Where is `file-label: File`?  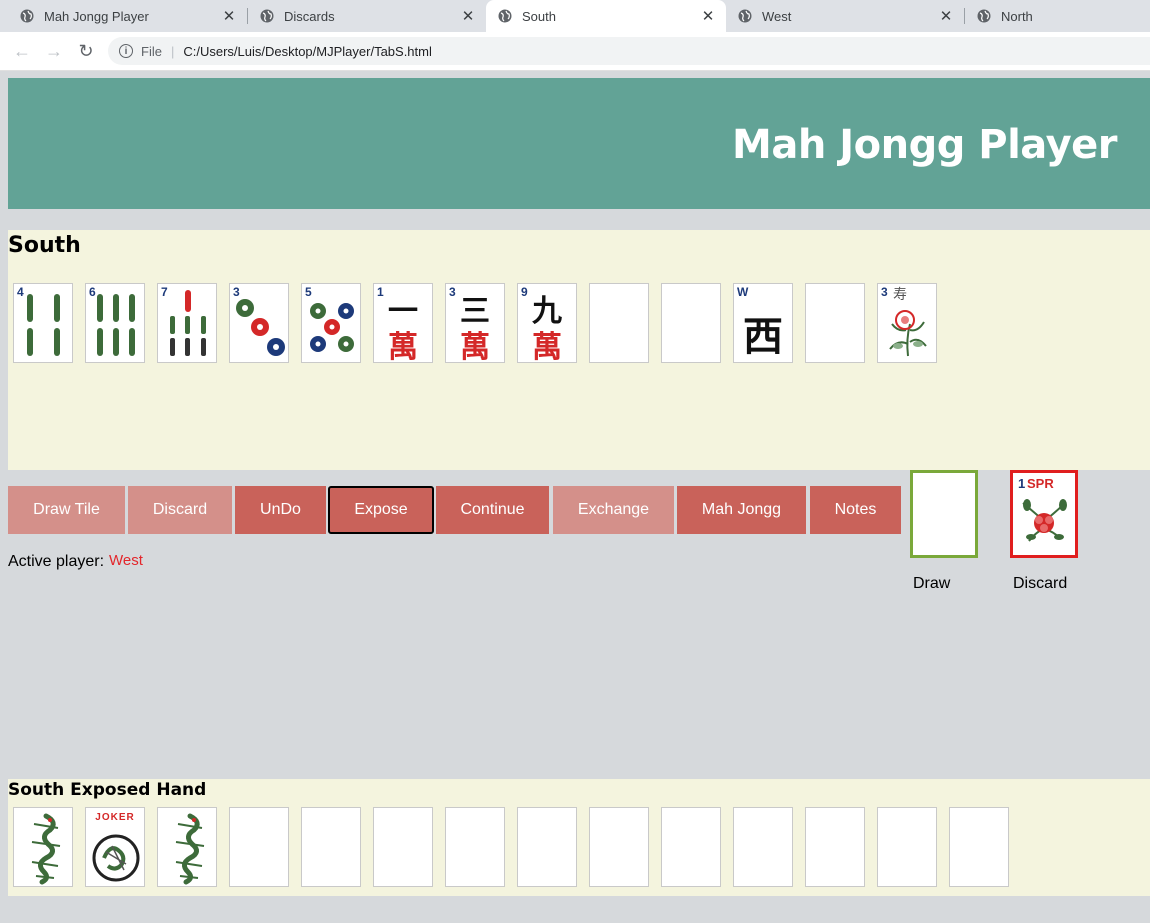 file-label: File is located at coordinates (151, 51).